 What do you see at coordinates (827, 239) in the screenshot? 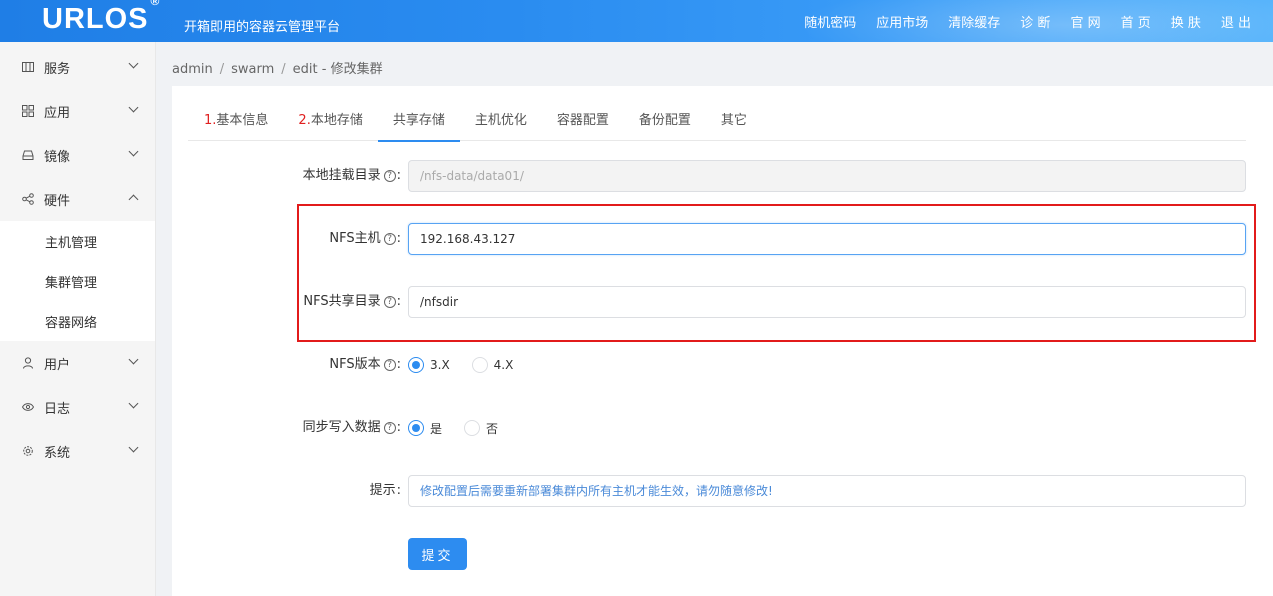
I see `nfs-host-input: 192.168.43.127` at bounding box center [827, 239].